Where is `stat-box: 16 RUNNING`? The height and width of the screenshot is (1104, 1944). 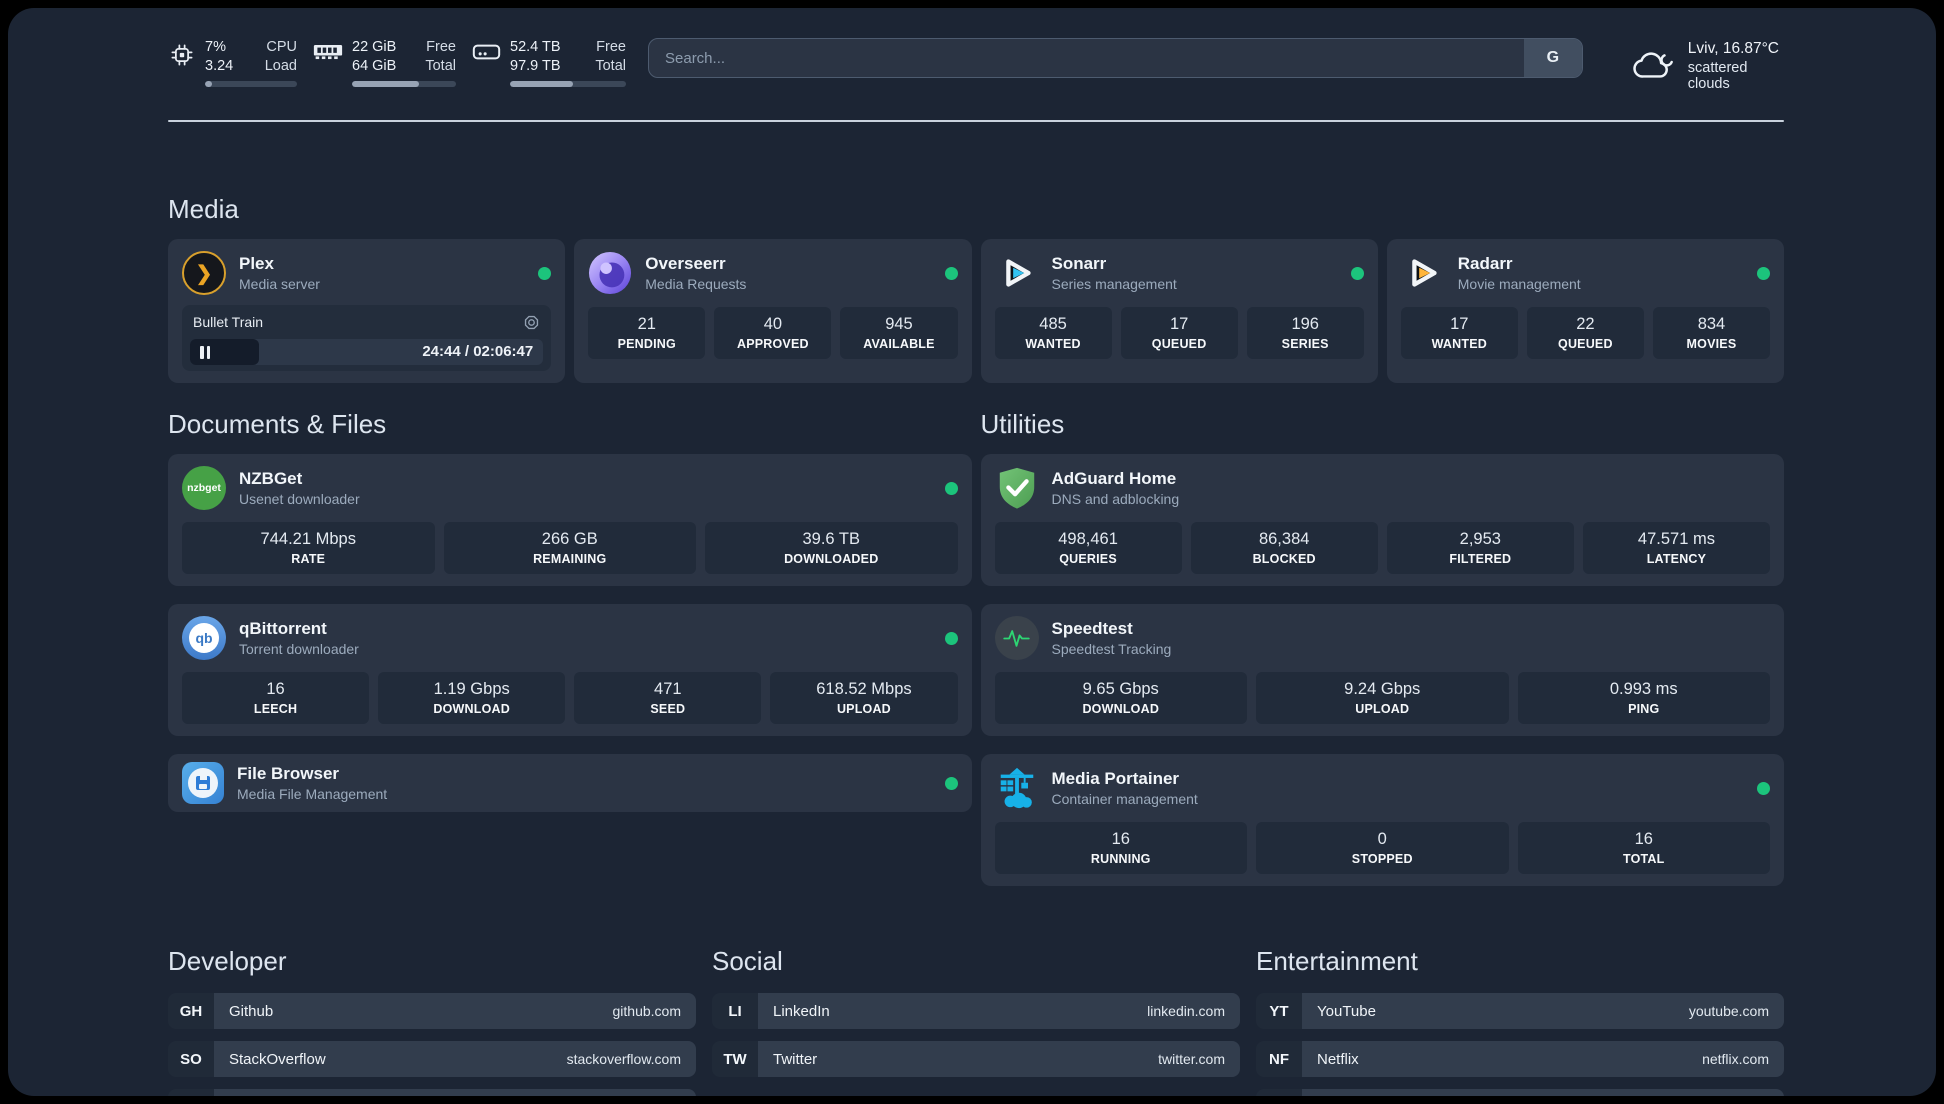 stat-box: 16 RUNNING is located at coordinates (1120, 848).